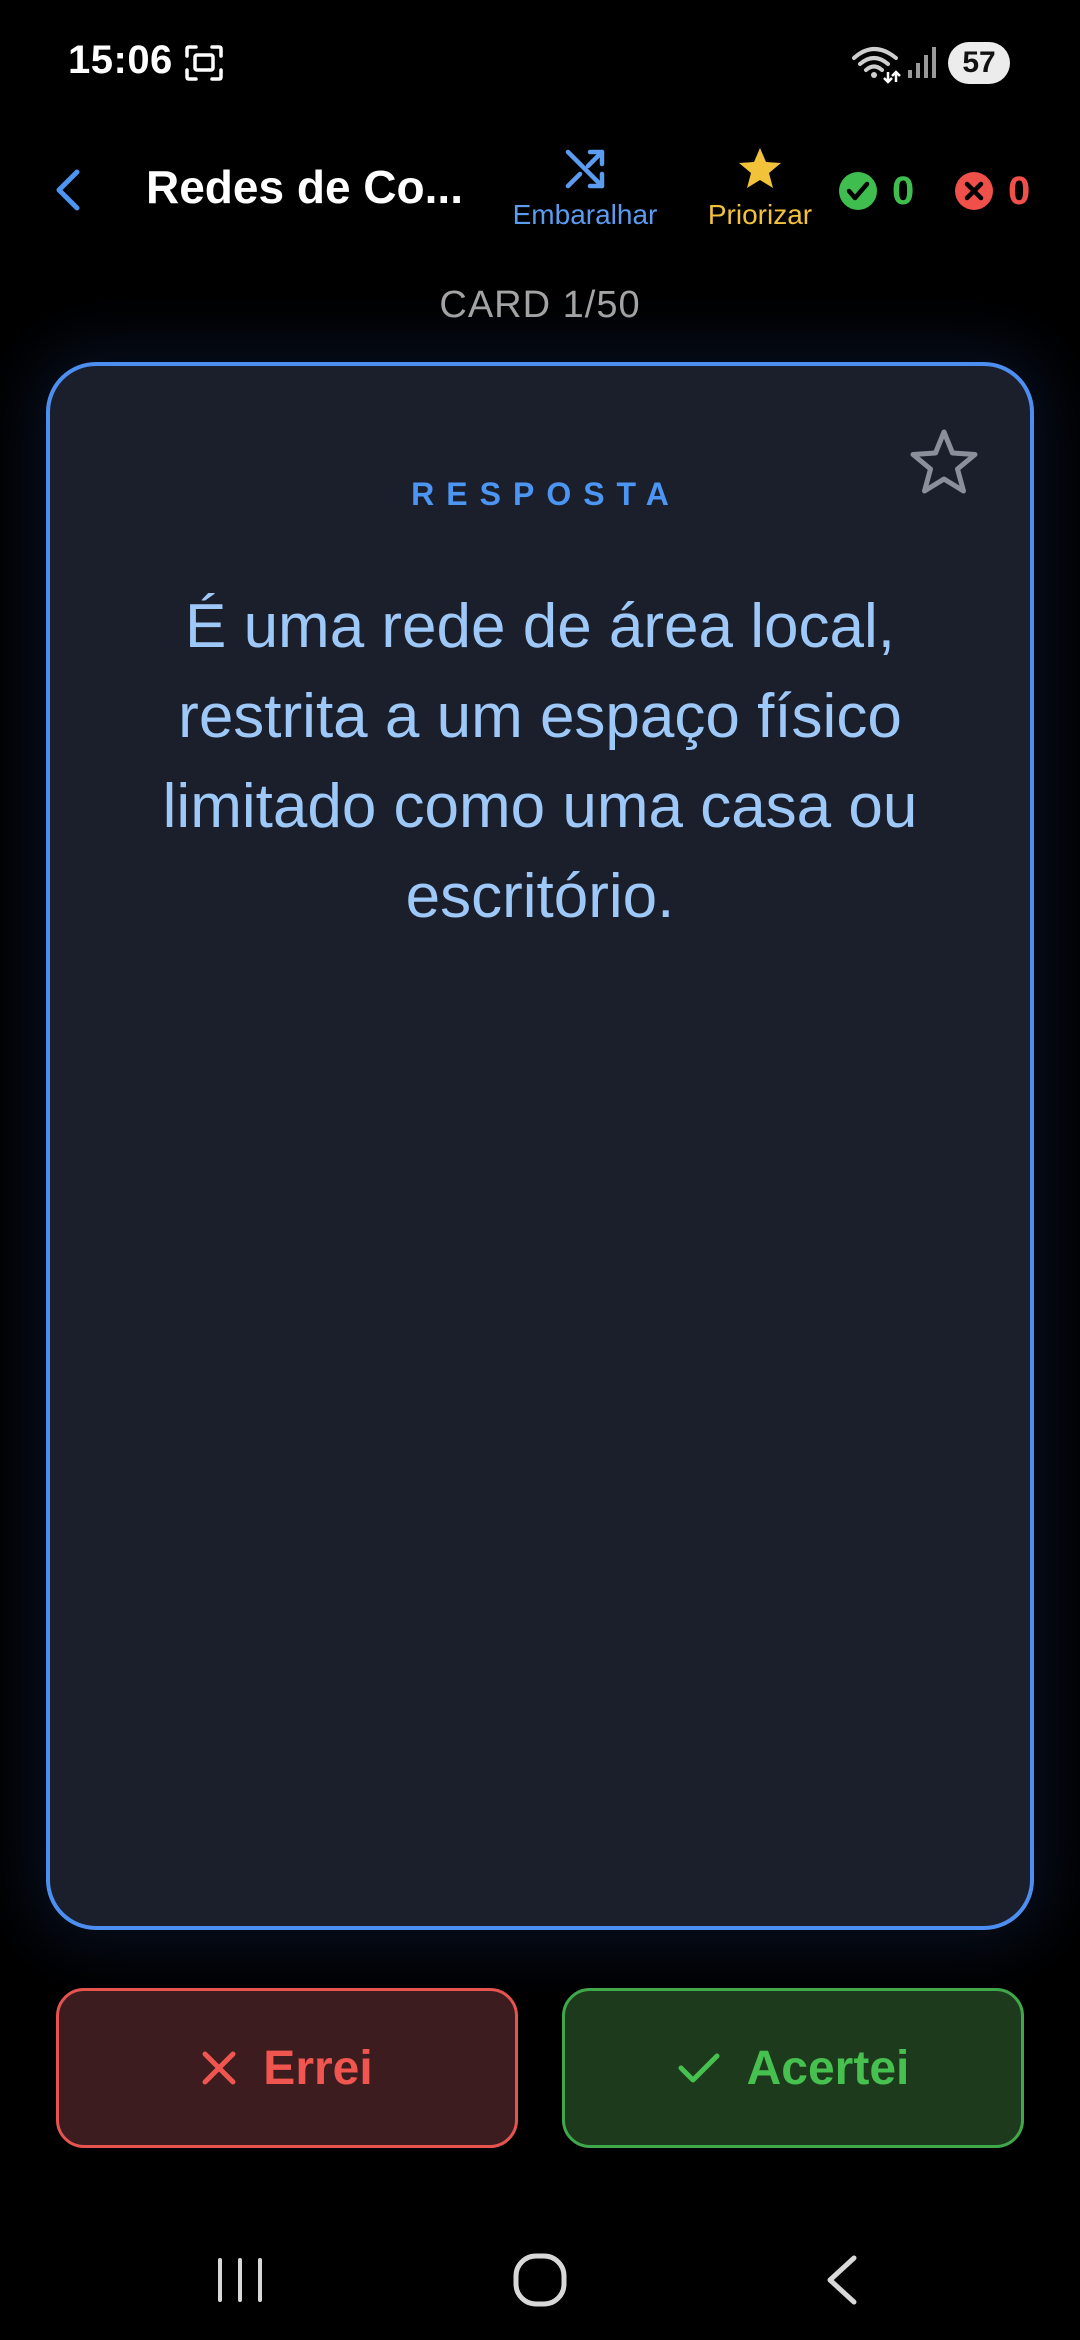 The width and height of the screenshot is (1080, 2340). I want to click on recents-icon, so click(240, 2280).